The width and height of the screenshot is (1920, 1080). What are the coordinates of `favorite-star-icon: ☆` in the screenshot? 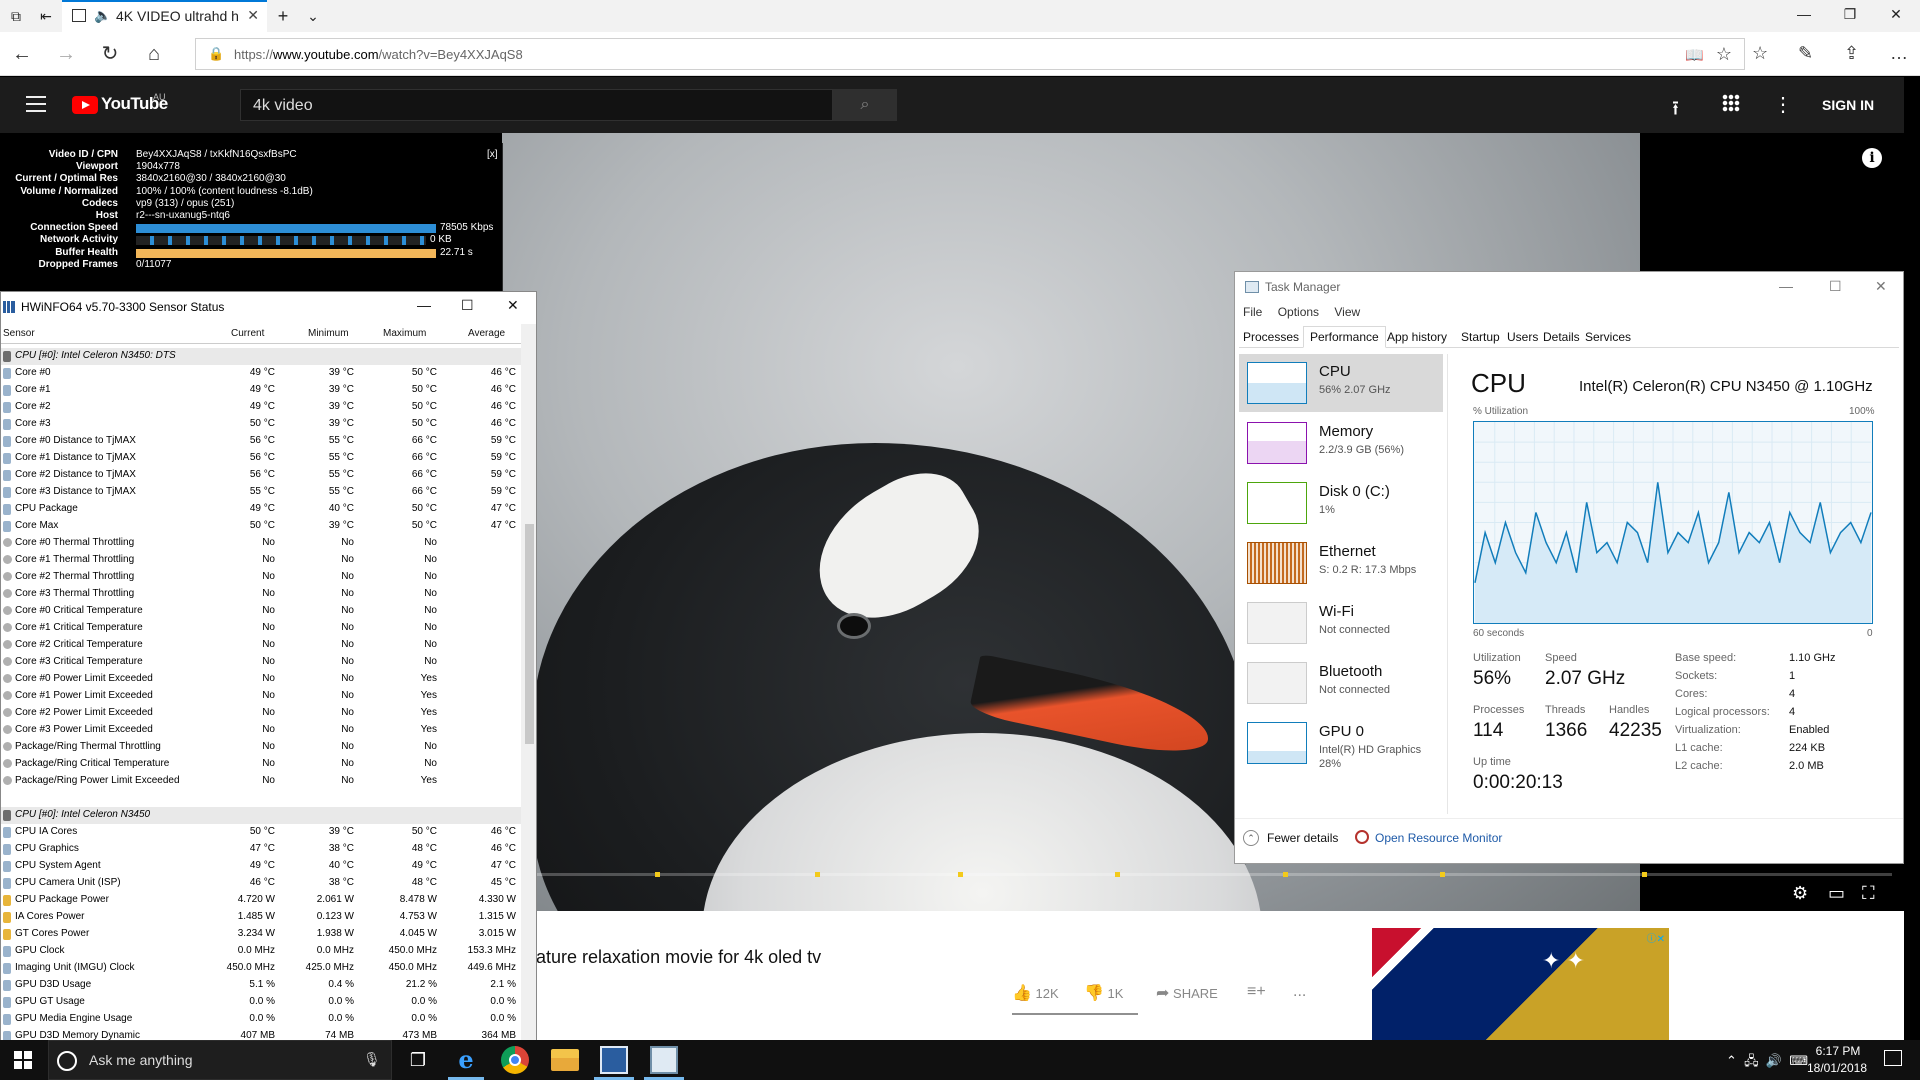 It's located at (1724, 54).